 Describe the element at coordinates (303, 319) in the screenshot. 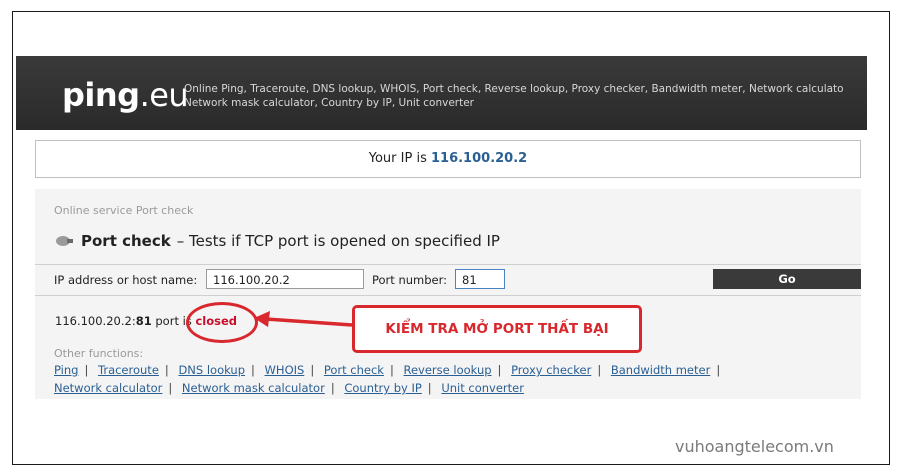

I see `callout-arrow-icon` at that location.